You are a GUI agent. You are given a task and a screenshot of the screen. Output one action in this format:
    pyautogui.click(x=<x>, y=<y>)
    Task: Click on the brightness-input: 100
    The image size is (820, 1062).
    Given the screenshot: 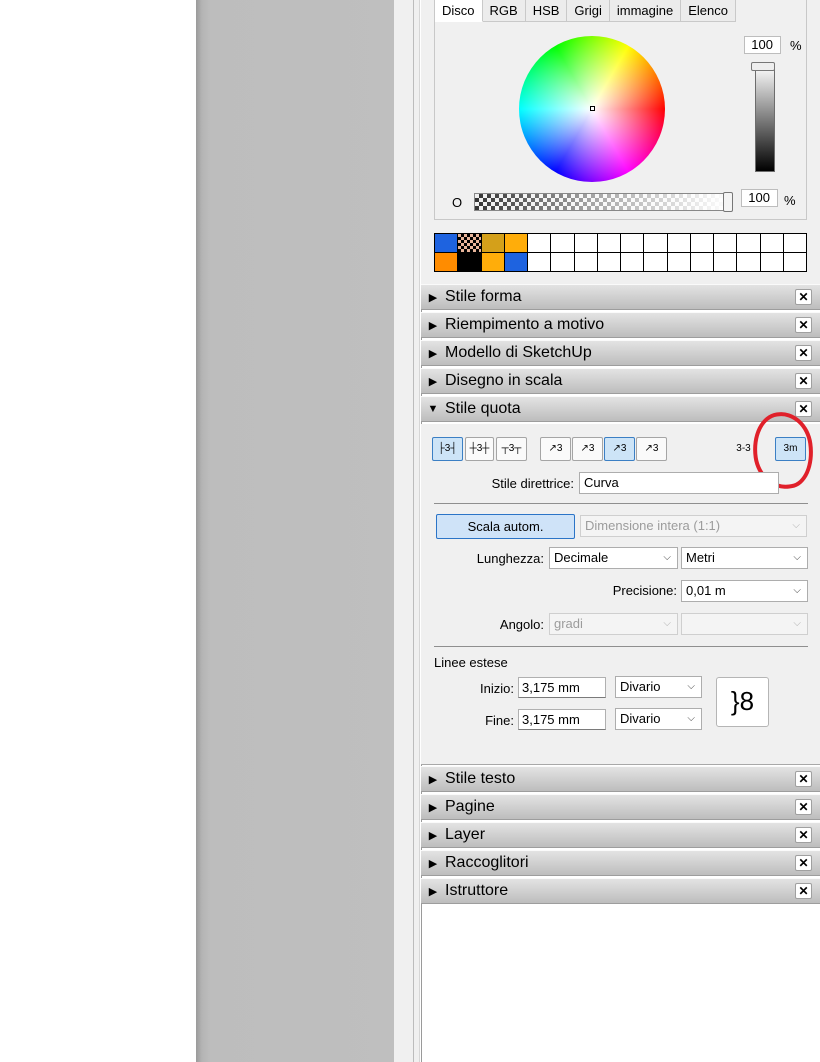 What is the action you would take?
    pyautogui.click(x=762, y=45)
    